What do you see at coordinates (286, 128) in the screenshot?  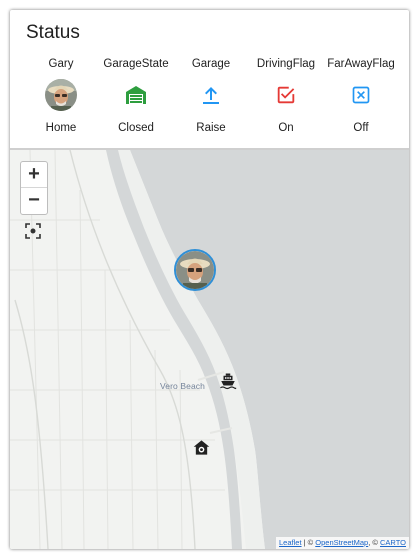 I see `entity-state: On` at bounding box center [286, 128].